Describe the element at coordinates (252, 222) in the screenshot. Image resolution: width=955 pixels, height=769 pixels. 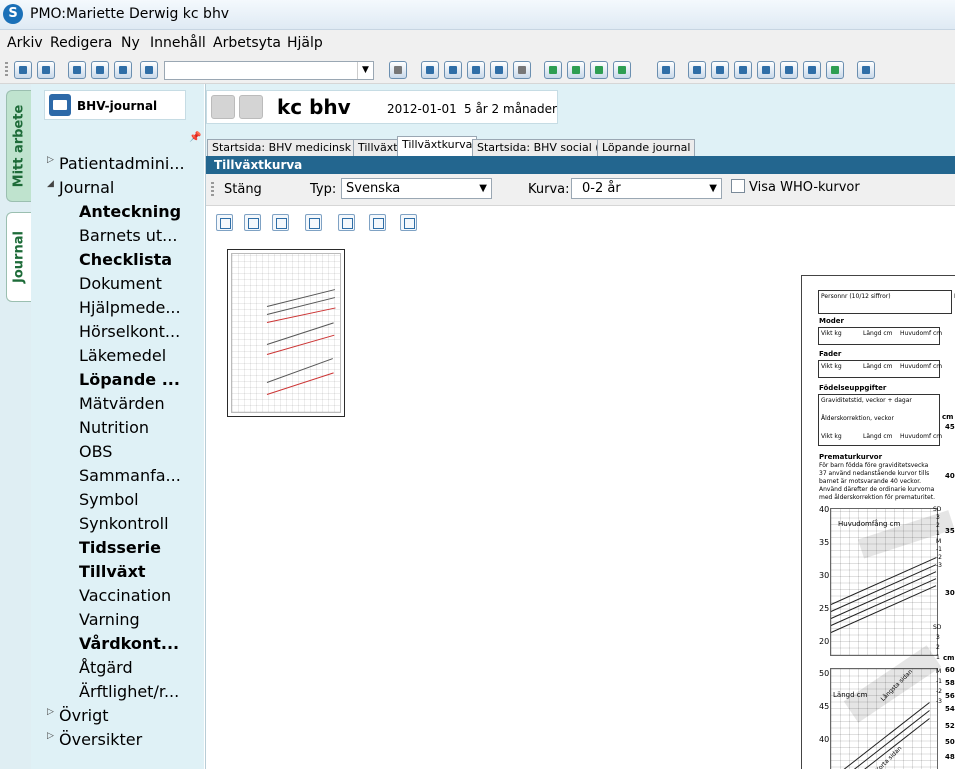
I see `fit-height-icon` at that location.